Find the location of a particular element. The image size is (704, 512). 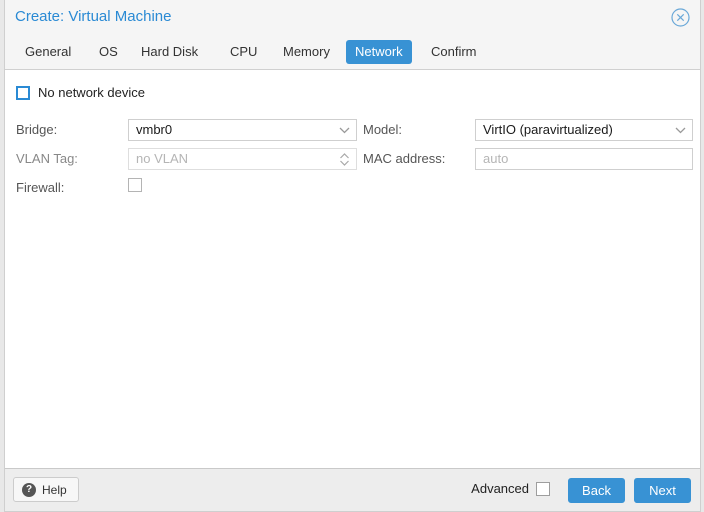

firewall-label: Firewall: is located at coordinates (40, 187).